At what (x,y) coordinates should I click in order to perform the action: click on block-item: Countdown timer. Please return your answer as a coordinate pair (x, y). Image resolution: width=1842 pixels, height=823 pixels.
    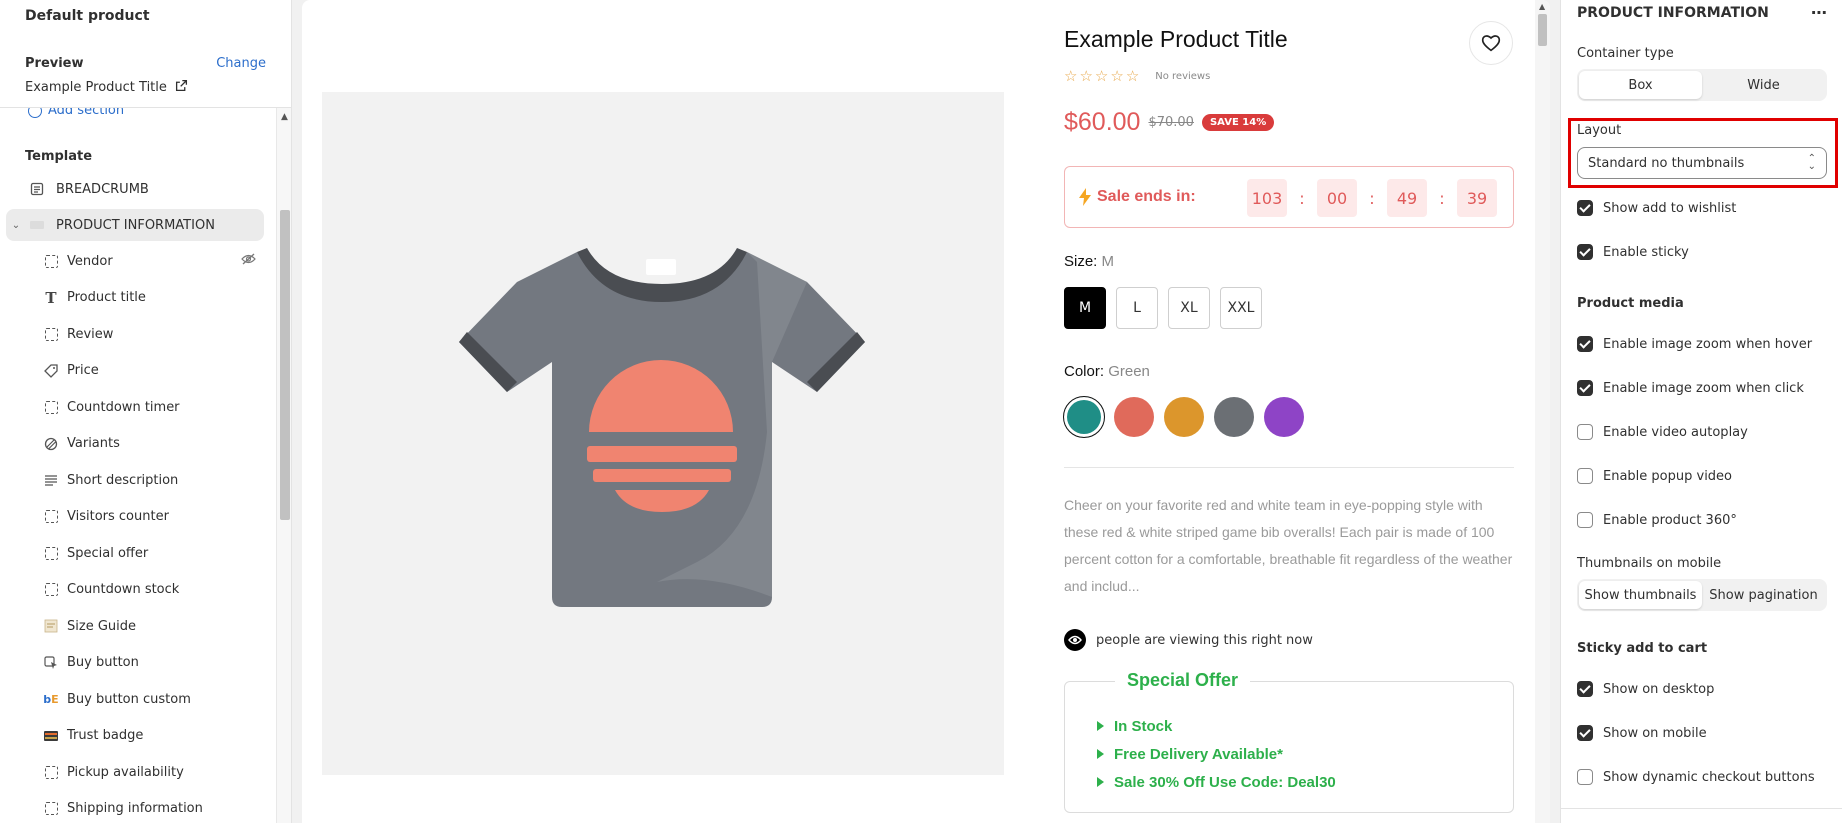
    Looking at the image, I should click on (135, 407).